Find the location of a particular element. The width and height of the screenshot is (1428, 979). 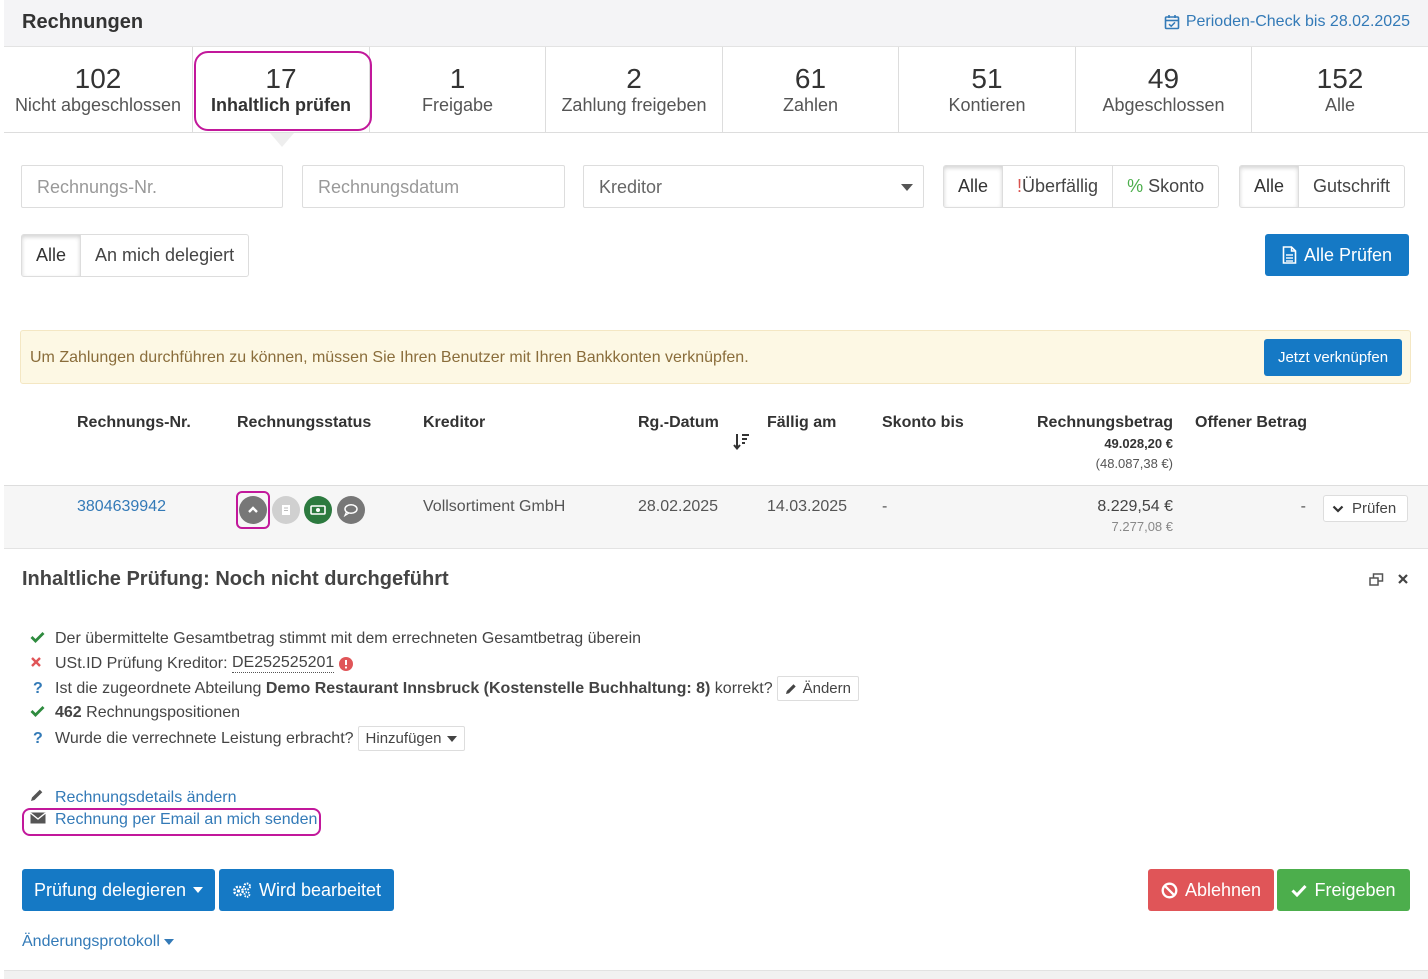

delegate-review-button: Prüfung delegieren is located at coordinates (118, 890).